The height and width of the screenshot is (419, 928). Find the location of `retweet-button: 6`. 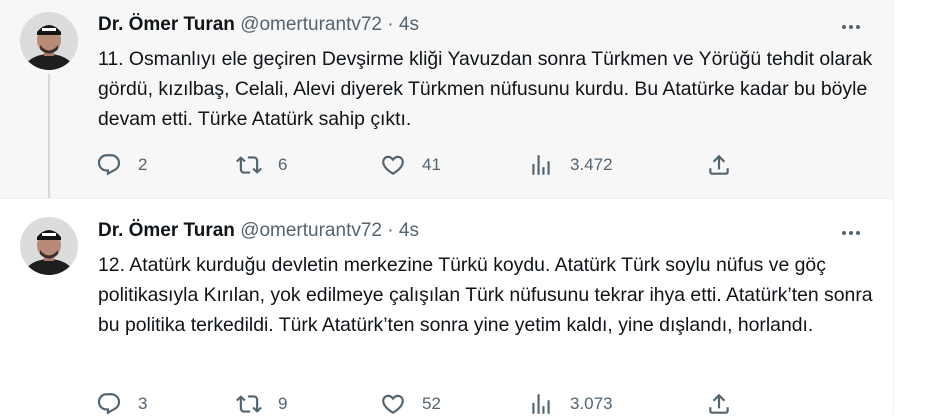

retweet-button: 6 is located at coordinates (261, 165).